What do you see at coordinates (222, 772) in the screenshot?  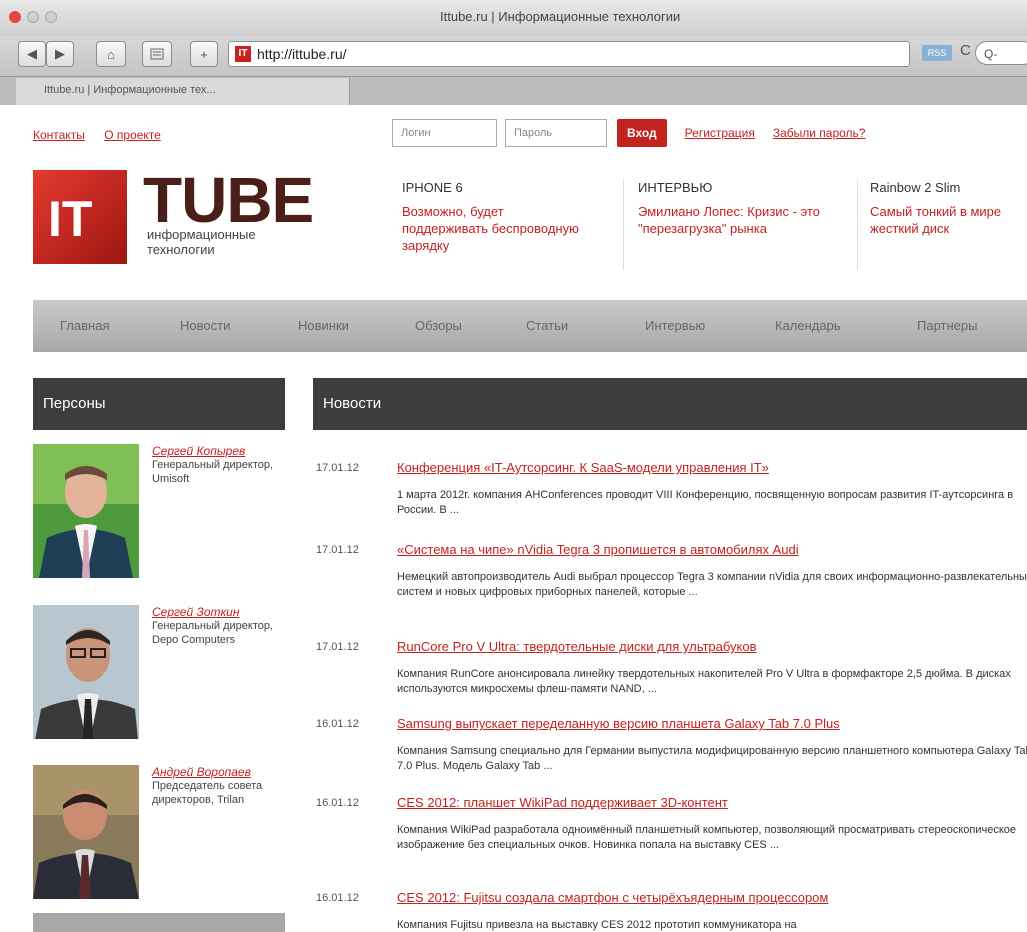 I see `person-name-link: Андрей Воропаев` at bounding box center [222, 772].